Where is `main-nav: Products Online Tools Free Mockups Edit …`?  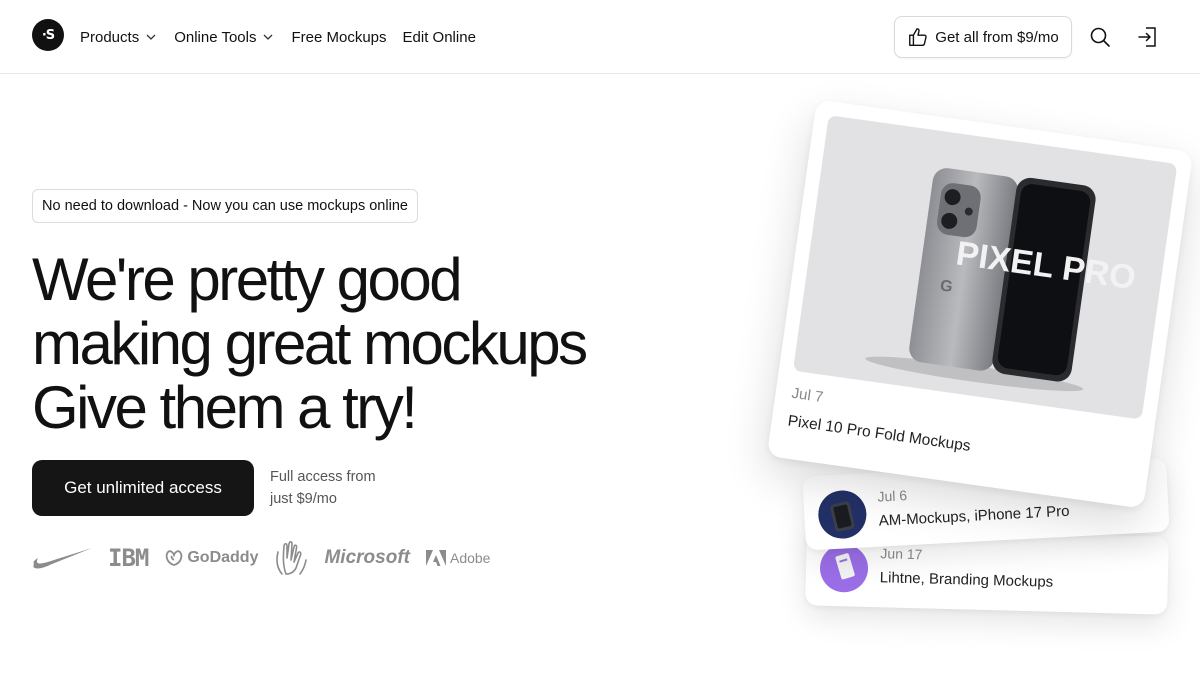 main-nav: Products Online Tools Free Mockups Edit … is located at coordinates (278, 37).